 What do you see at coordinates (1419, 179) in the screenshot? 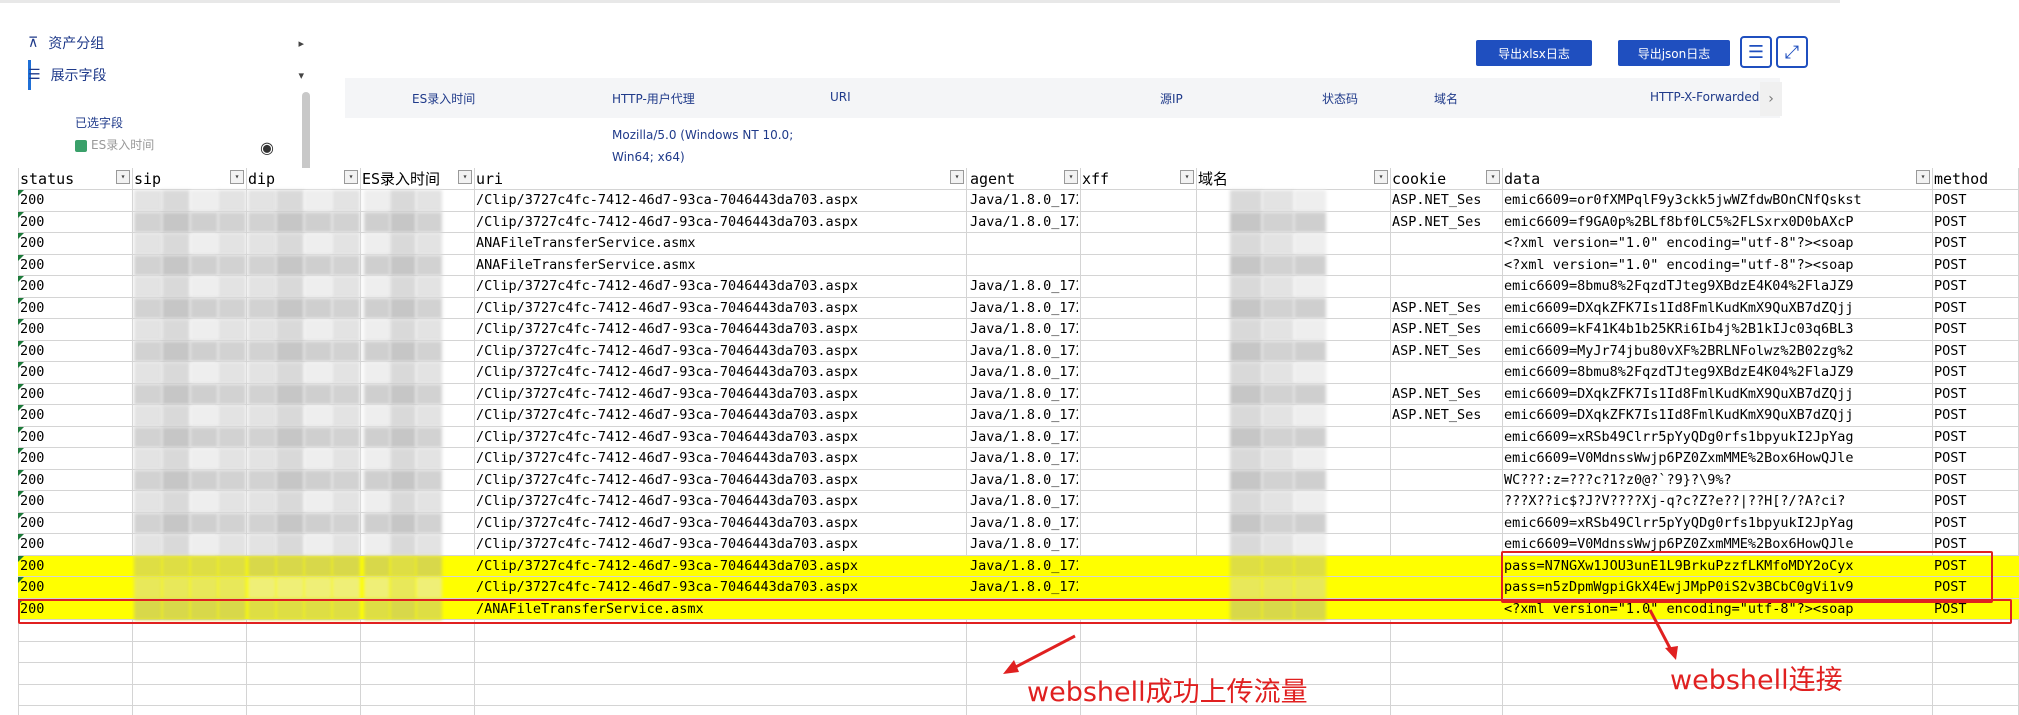
I see `column-header-cookie: cookie` at bounding box center [1419, 179].